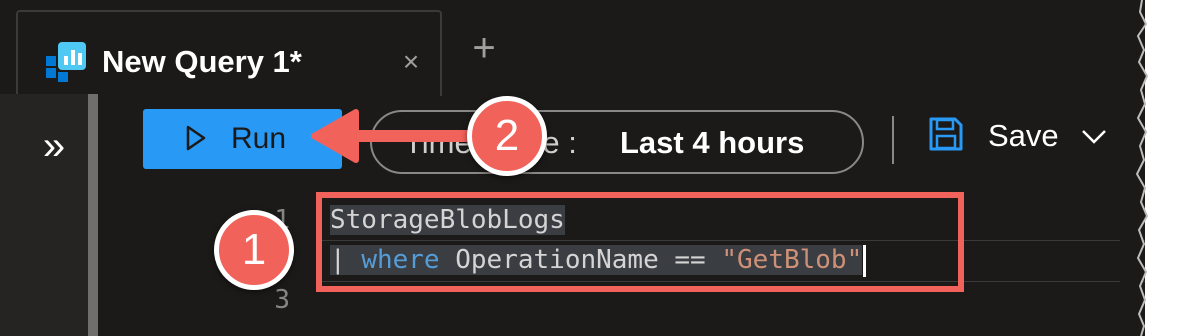 The height and width of the screenshot is (336, 1200). Describe the element at coordinates (393, 136) in the screenshot. I see `arrow-icon` at that location.